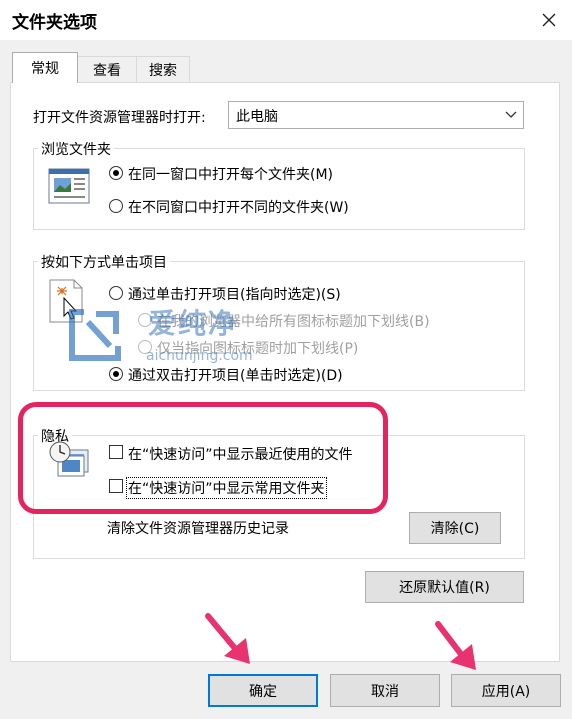  I want to click on radio-single-click, so click(116, 293).